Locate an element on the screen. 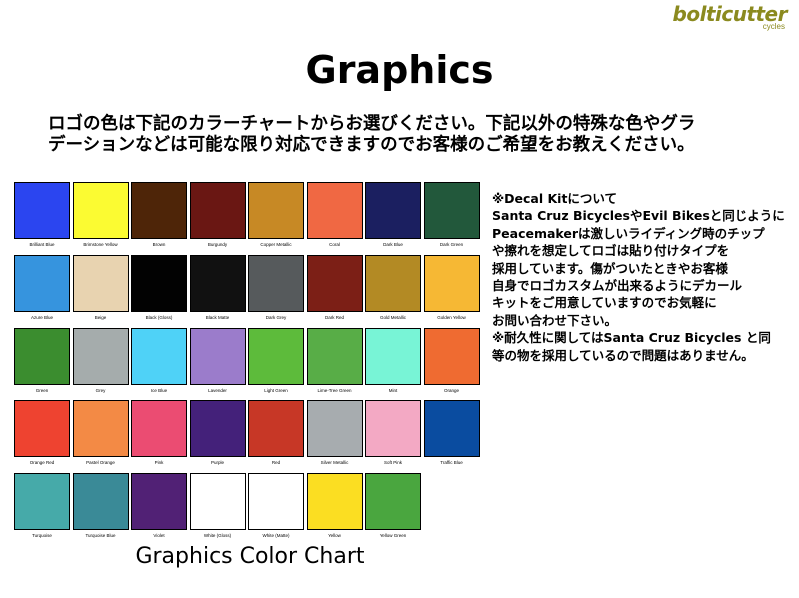 This screenshot has width=799, height=598. color-swatch-item: Light Green is located at coordinates (276, 362).